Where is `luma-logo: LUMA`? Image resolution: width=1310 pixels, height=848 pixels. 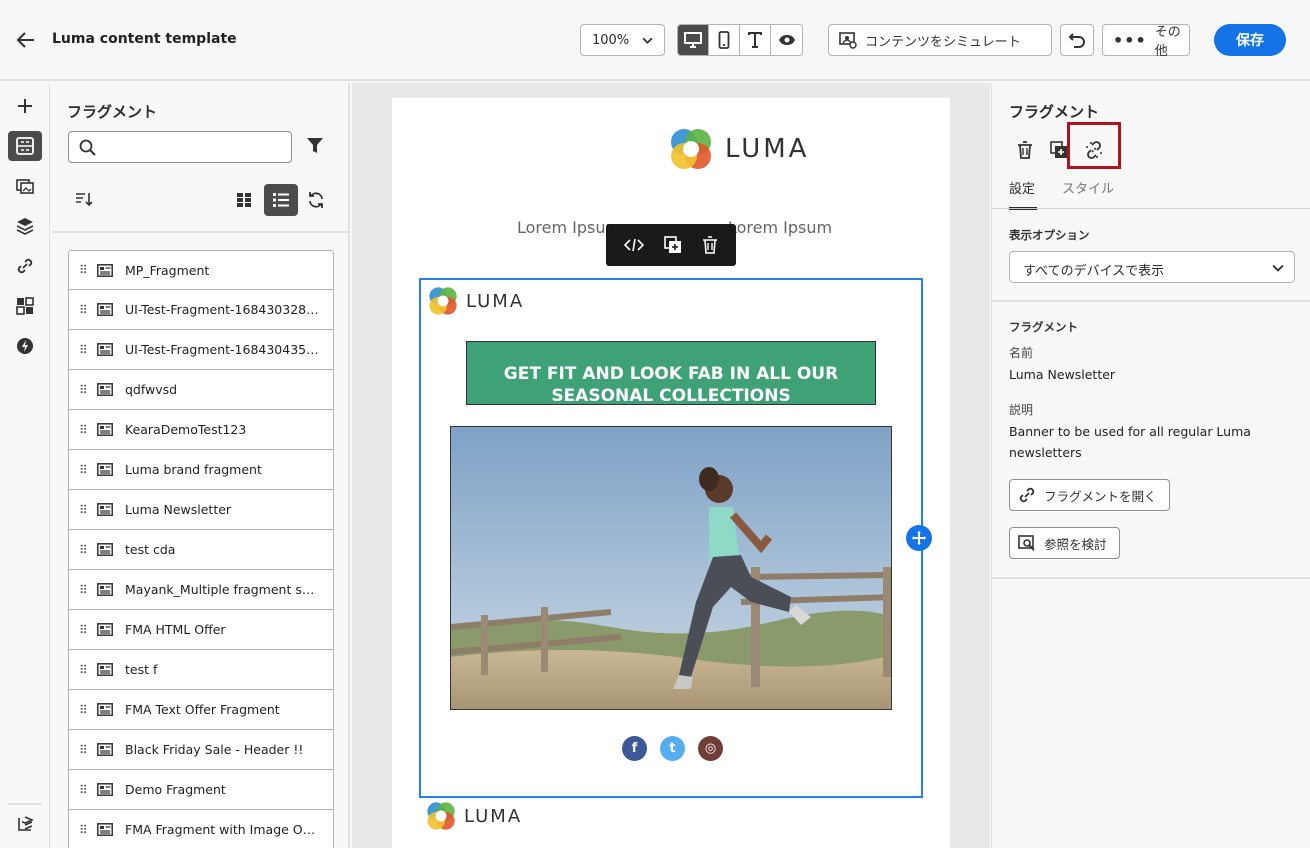
luma-logo: LUMA is located at coordinates (739, 149).